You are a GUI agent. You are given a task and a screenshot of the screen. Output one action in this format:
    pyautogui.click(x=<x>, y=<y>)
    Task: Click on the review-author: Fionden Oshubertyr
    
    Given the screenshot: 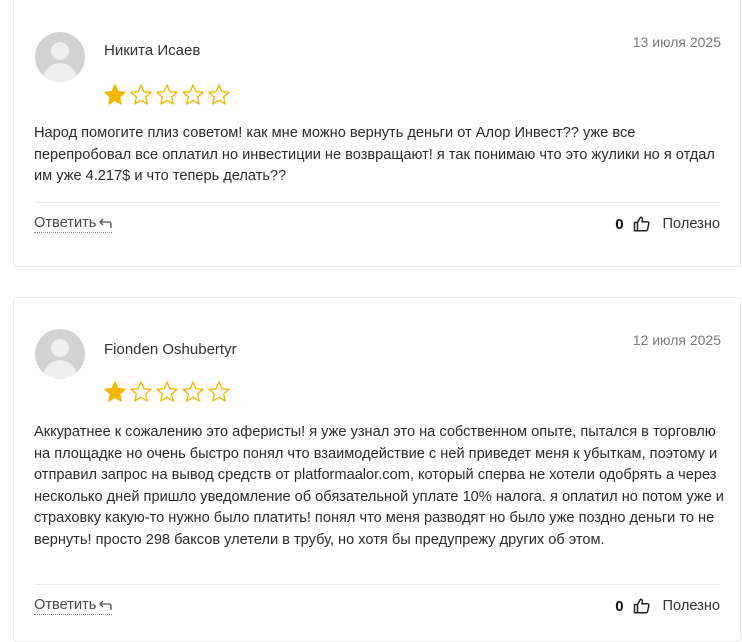 What is the action you would take?
    pyautogui.click(x=170, y=349)
    